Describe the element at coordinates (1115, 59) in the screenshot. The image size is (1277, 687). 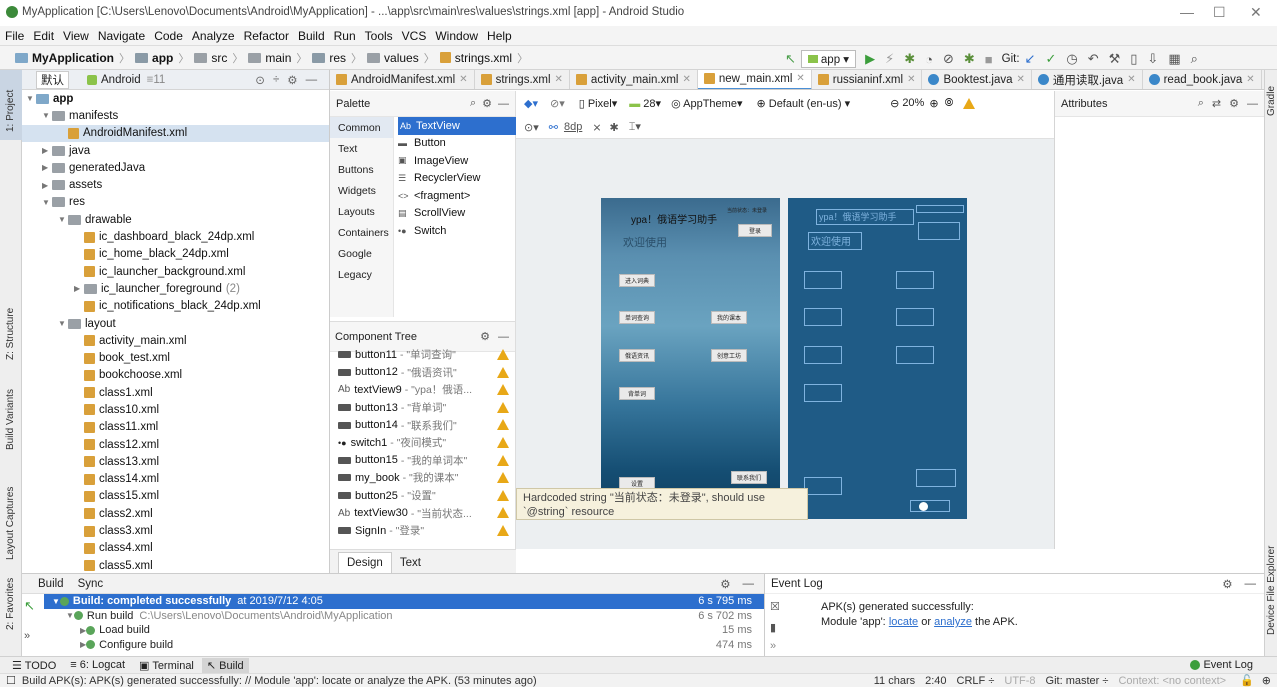
I see `project-structure-icon: ⚒` at that location.